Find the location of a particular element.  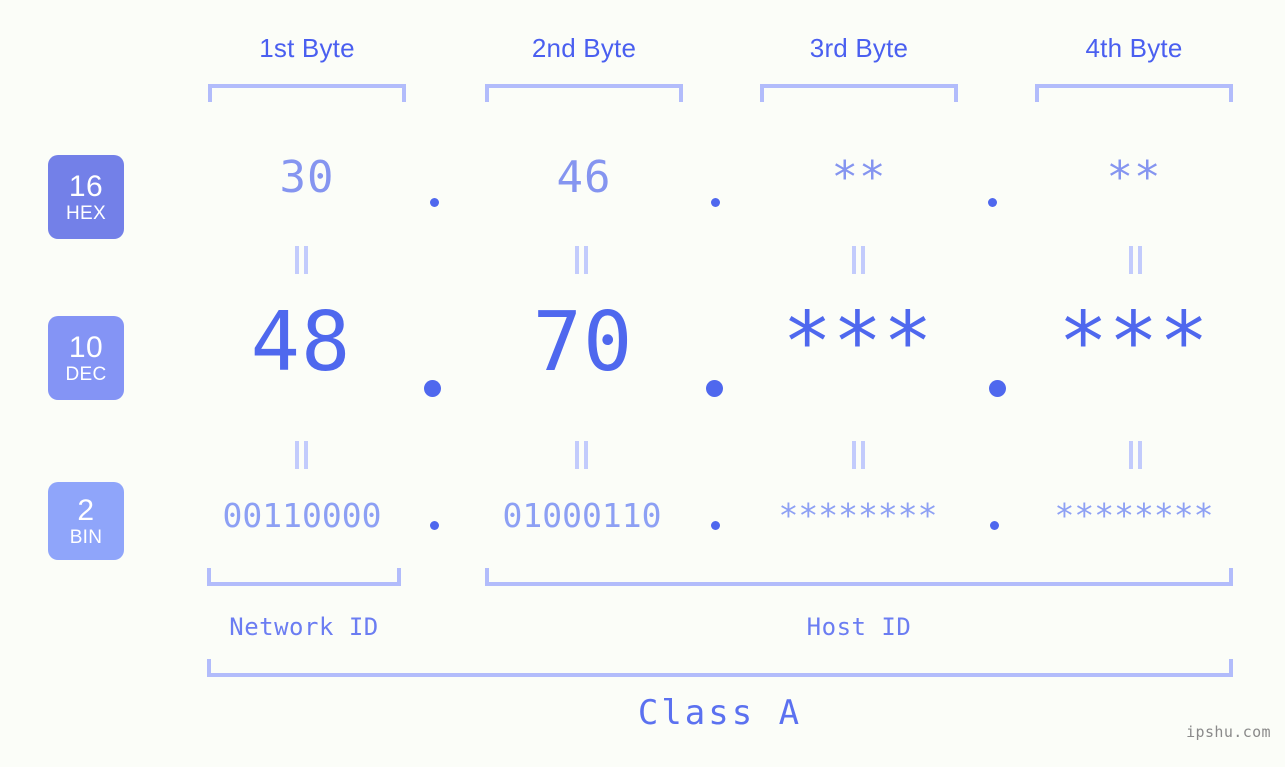

hex-value-byte-3: ** is located at coordinates (859, 177).